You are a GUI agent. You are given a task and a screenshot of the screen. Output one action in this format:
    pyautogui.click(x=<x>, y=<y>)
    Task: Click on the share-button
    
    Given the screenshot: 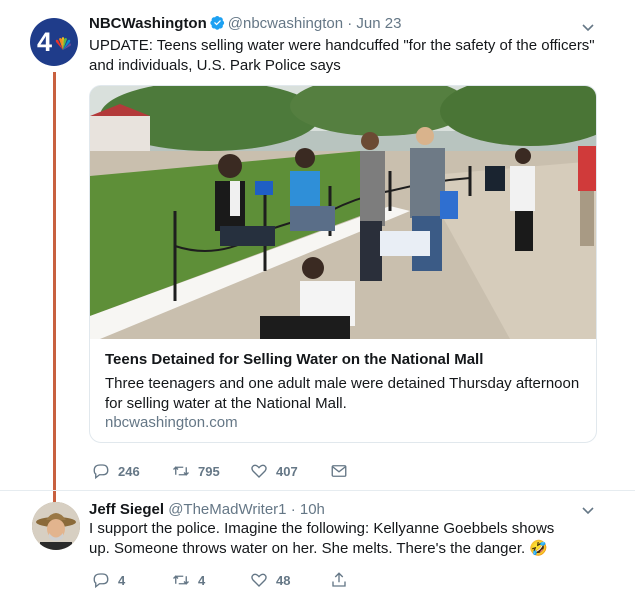 What is the action you would take?
    pyautogui.click(x=343, y=580)
    